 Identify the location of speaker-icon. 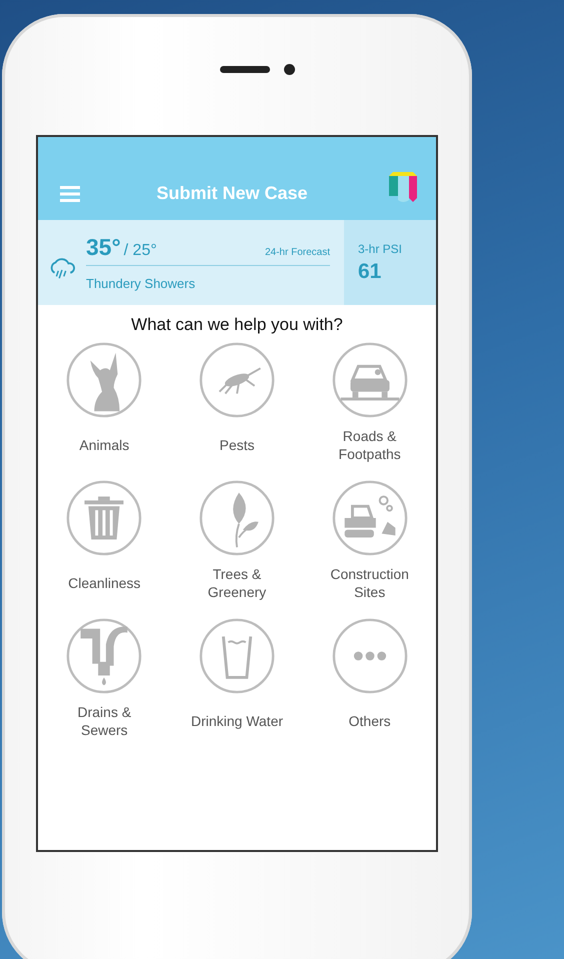
(245, 69).